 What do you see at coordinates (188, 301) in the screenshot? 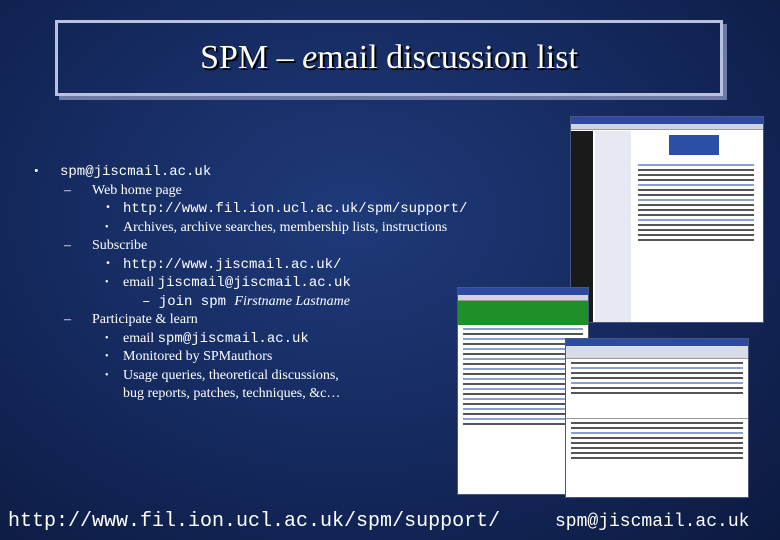
I see `join-cmd: – join spm` at bounding box center [188, 301].